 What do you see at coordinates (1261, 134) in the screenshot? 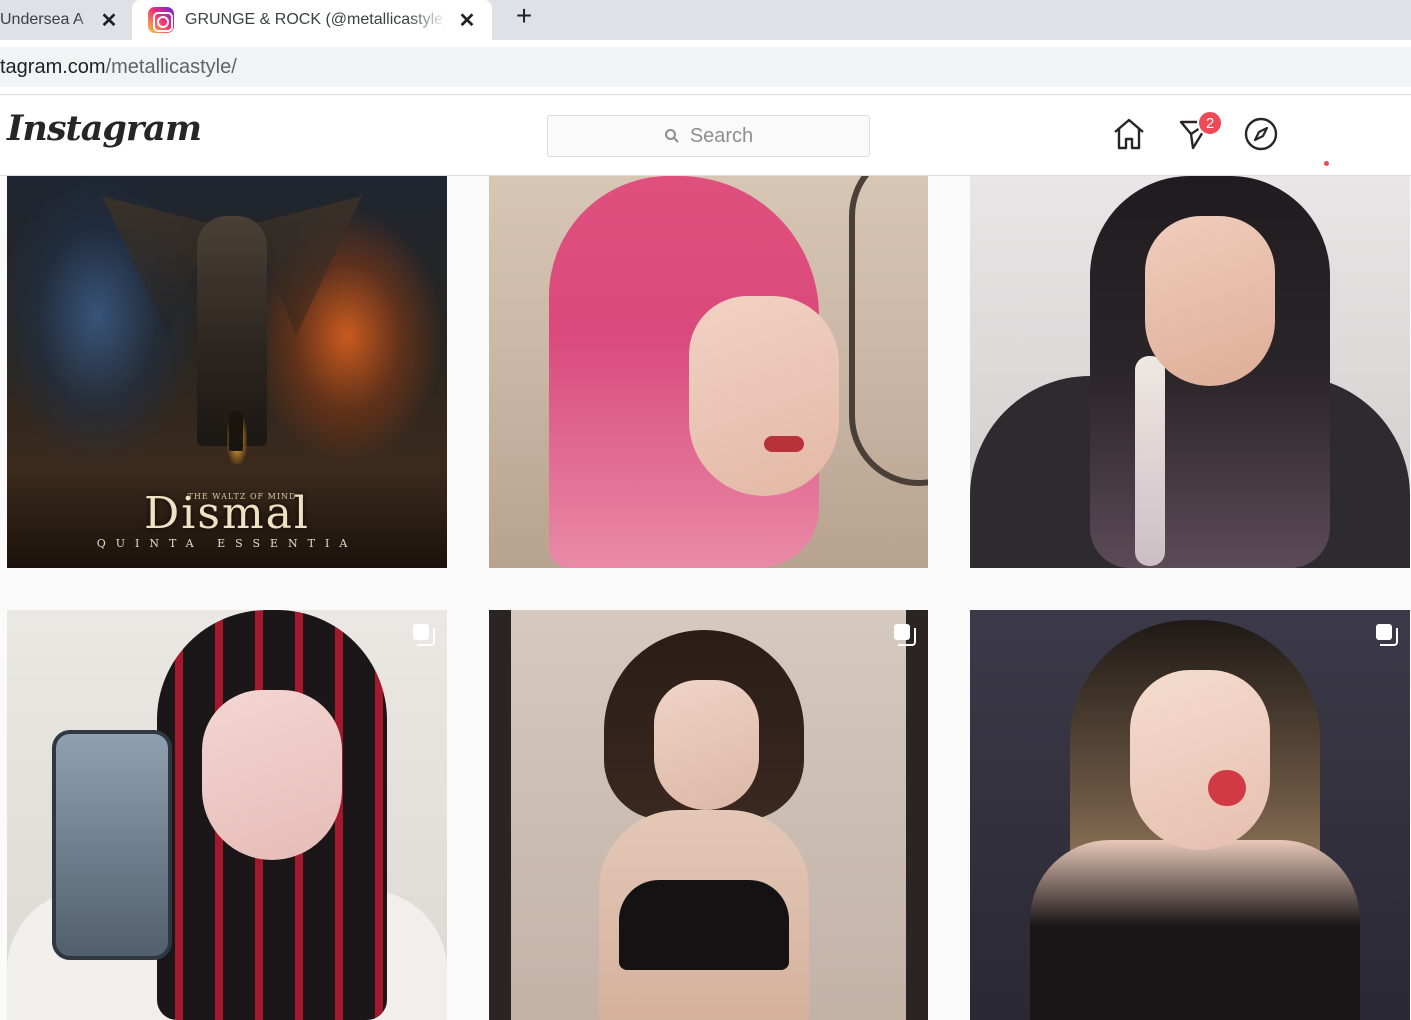
I see `explore-compass-icon` at bounding box center [1261, 134].